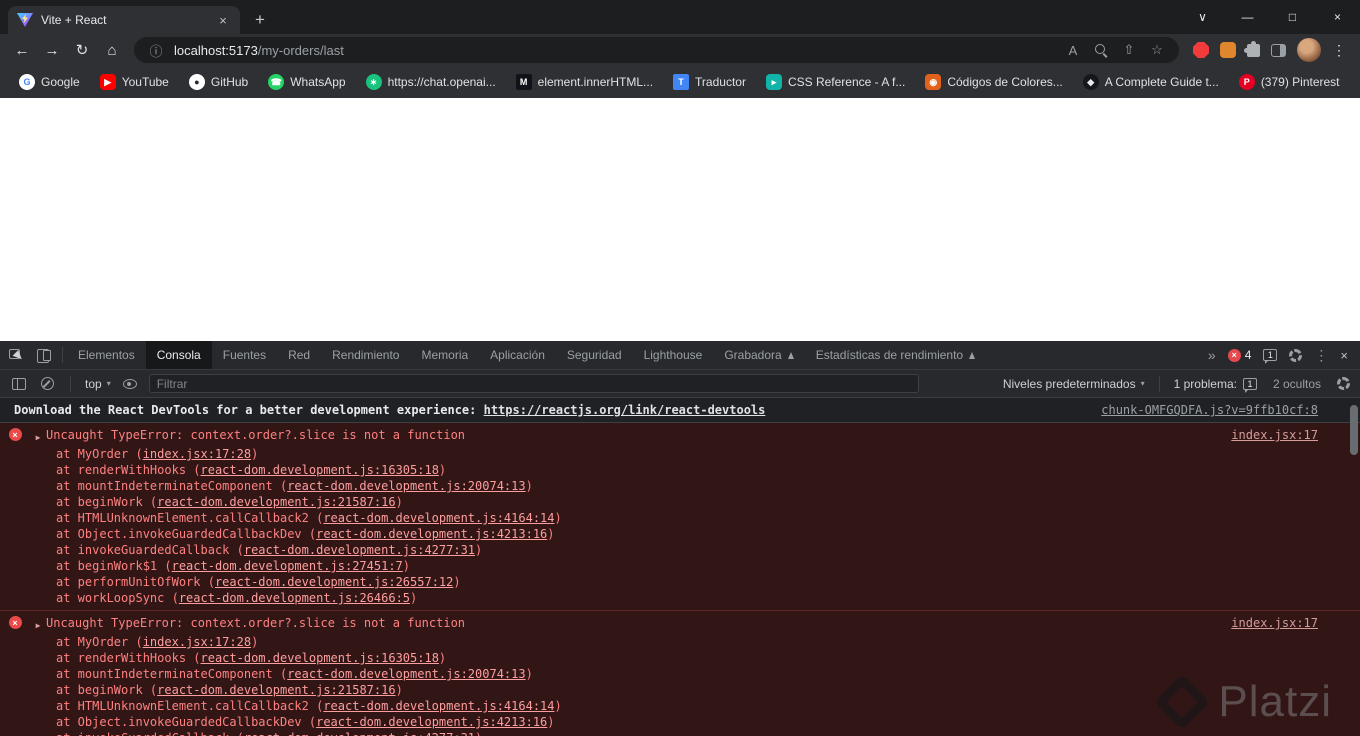  I want to click on browser-tab-active: Vite + React ×, so click(124, 20).